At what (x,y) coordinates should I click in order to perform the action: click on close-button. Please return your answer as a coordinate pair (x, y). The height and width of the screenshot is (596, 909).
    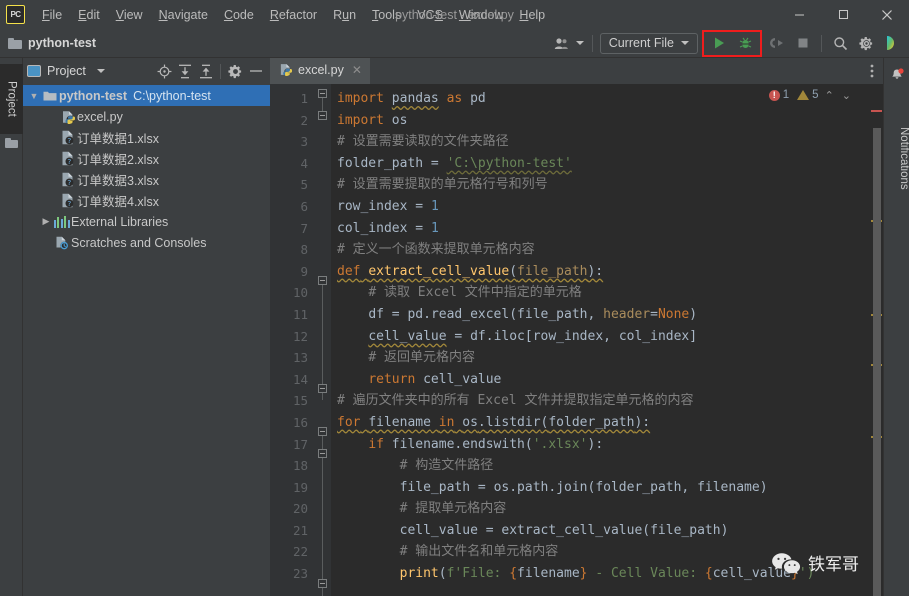
    Looking at the image, I should click on (887, 14).